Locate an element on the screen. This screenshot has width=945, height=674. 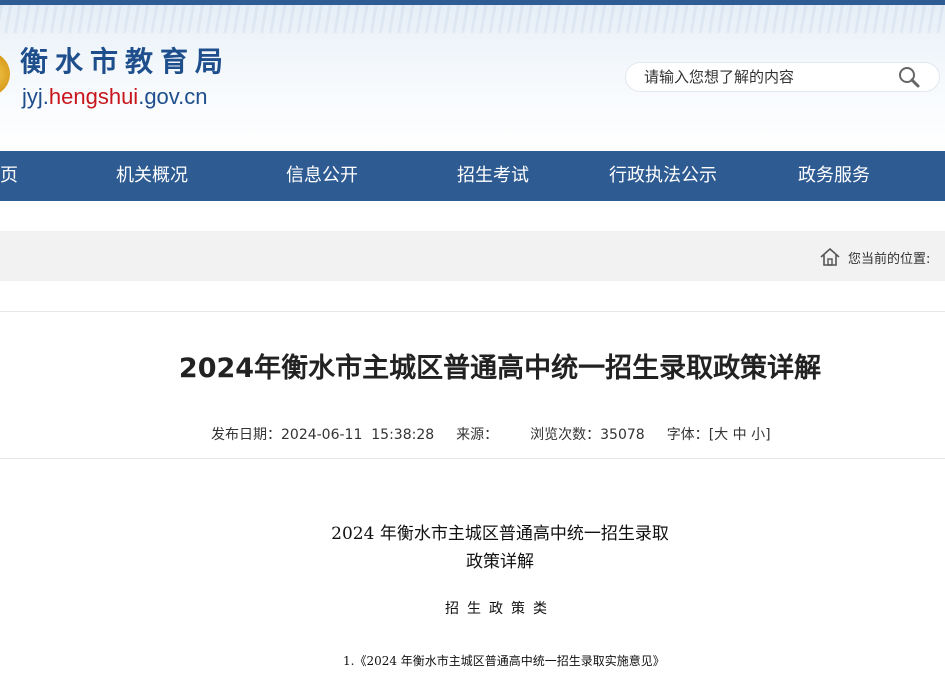
publish-date-label: 发布日期： is located at coordinates (246, 435).